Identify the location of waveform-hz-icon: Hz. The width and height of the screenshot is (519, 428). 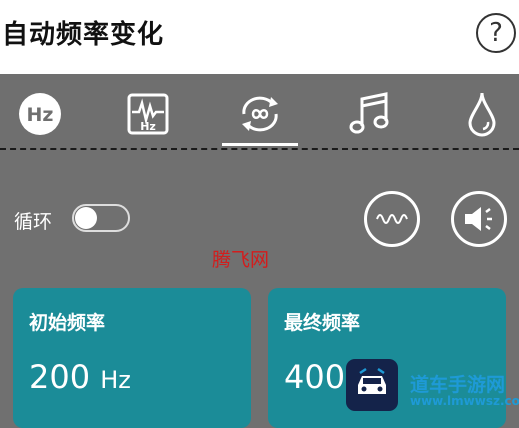
(148, 114).